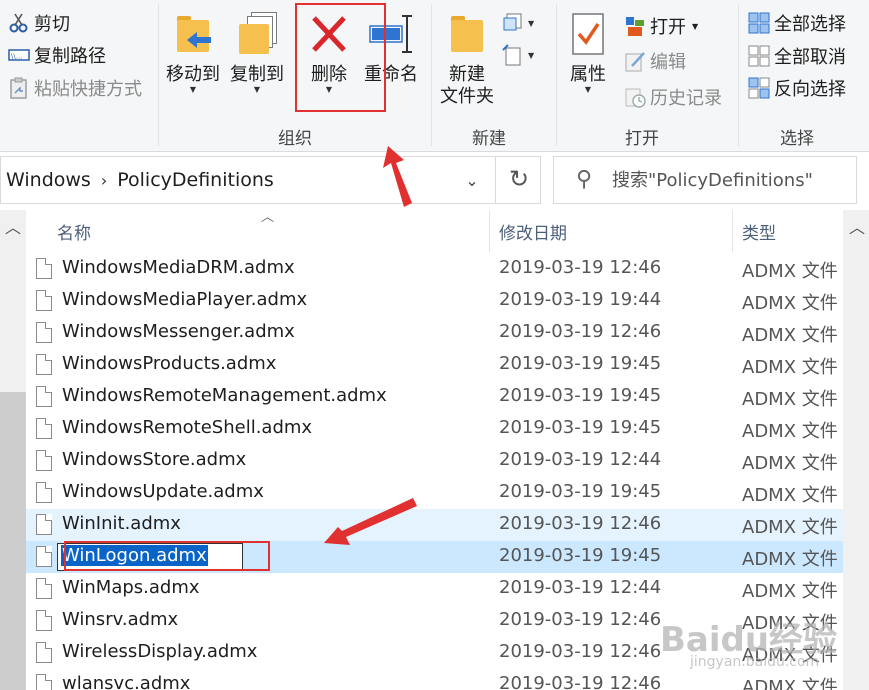 The height and width of the screenshot is (690, 869). What do you see at coordinates (370, 345) in the screenshot?
I see `annotation-arrows` at bounding box center [370, 345].